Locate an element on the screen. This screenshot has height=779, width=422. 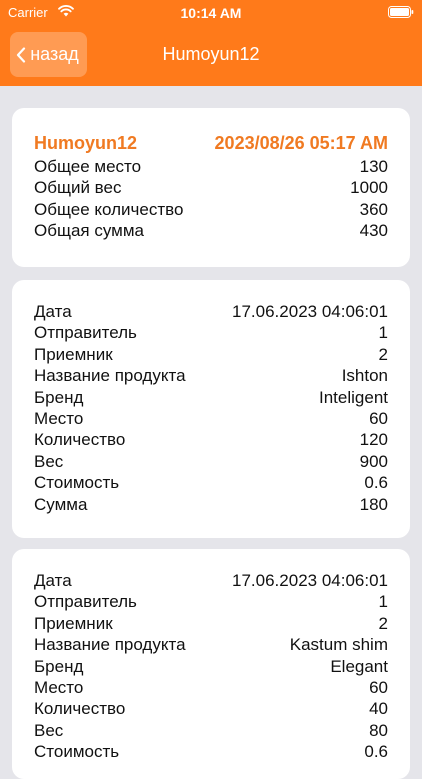
row-label: Общая сумма is located at coordinates (89, 231).